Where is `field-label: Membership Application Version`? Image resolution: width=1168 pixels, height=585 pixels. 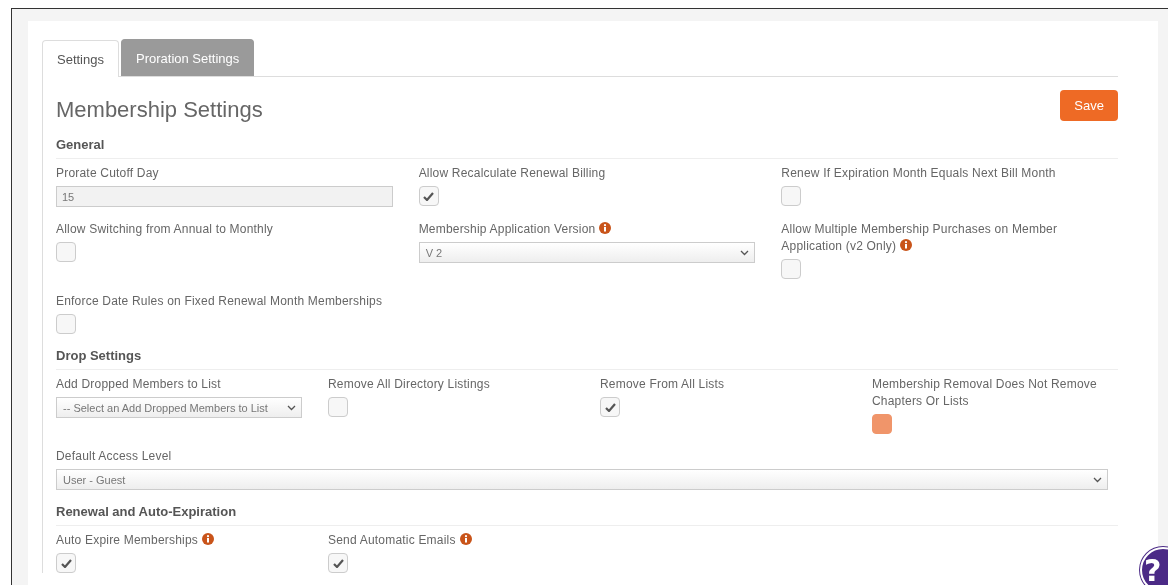 field-label: Membership Application Version is located at coordinates (587, 229).